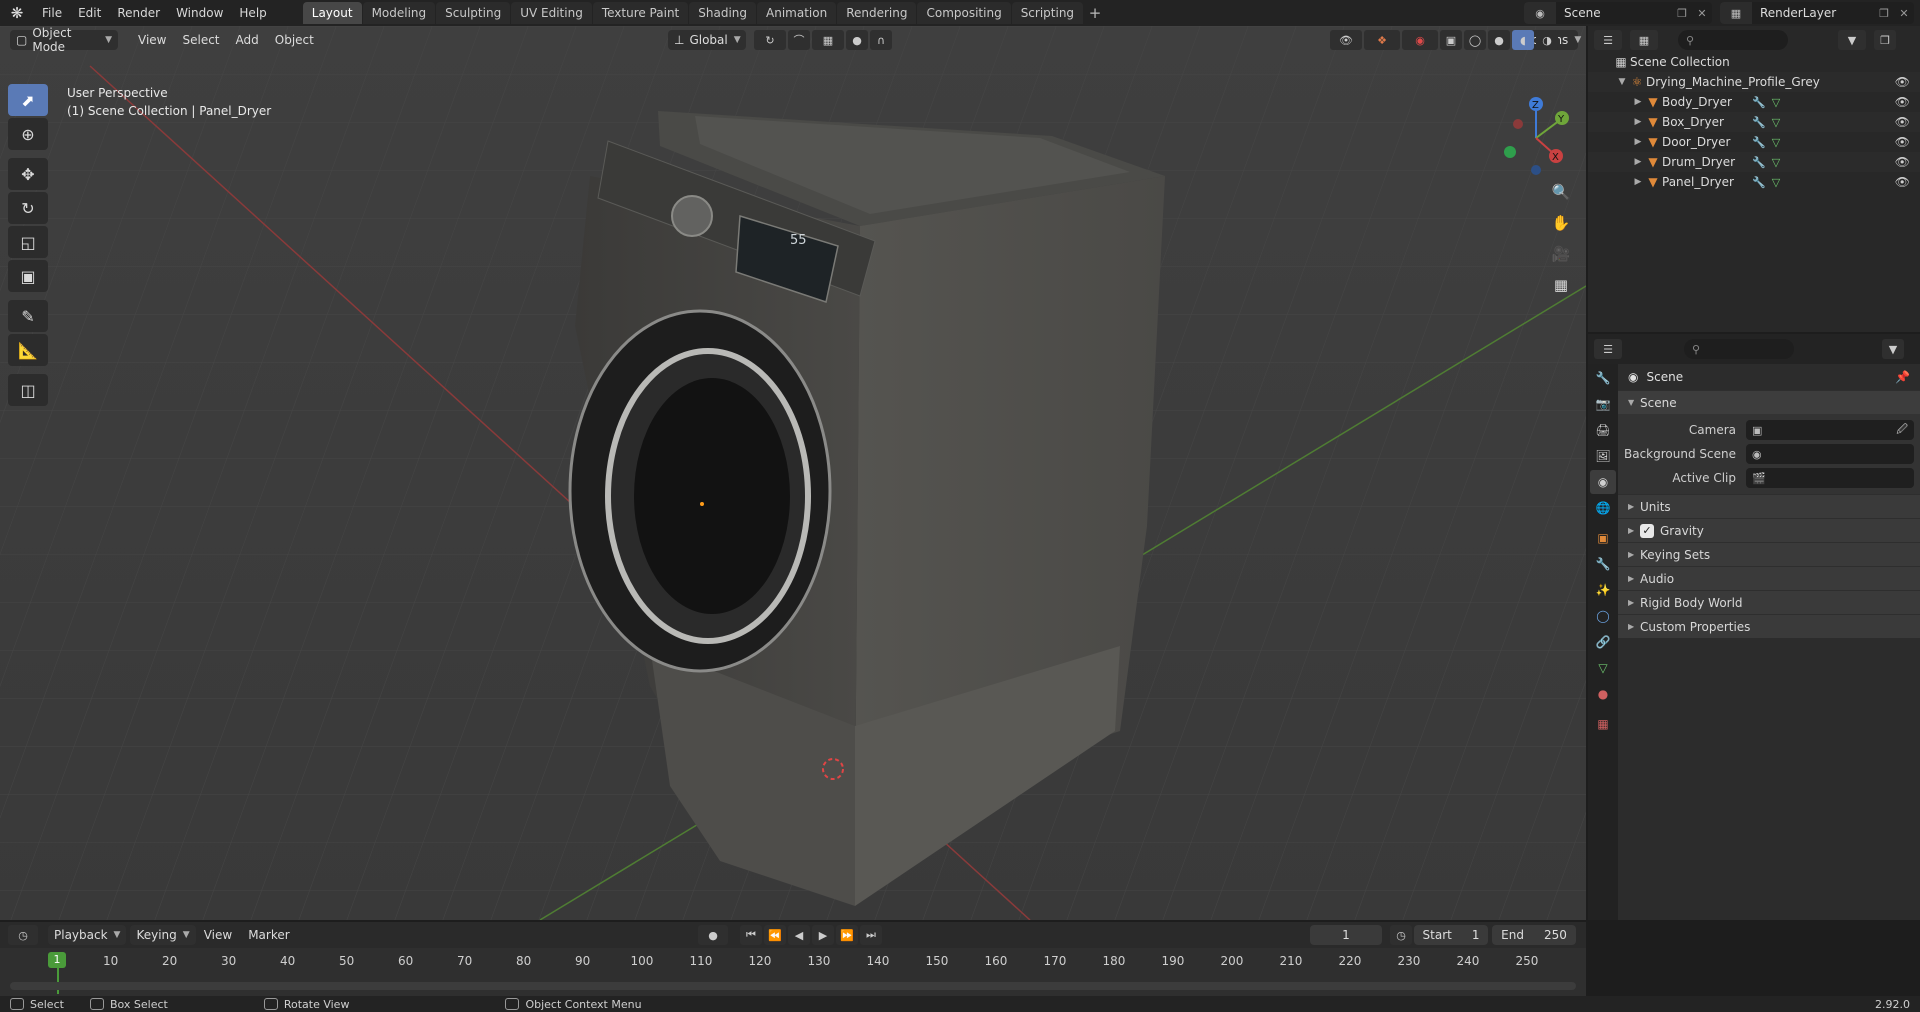  What do you see at coordinates (857, 40) in the screenshot?
I see `proportional-edit-icon: ●` at bounding box center [857, 40].